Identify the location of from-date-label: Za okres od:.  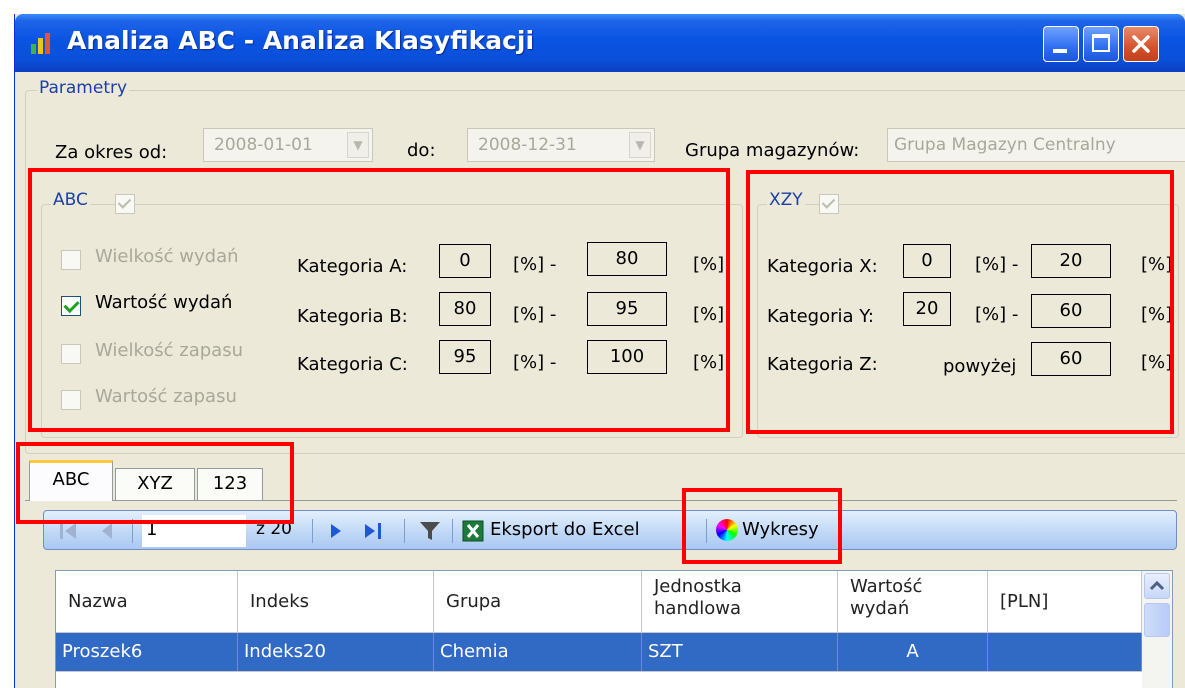
(111, 152).